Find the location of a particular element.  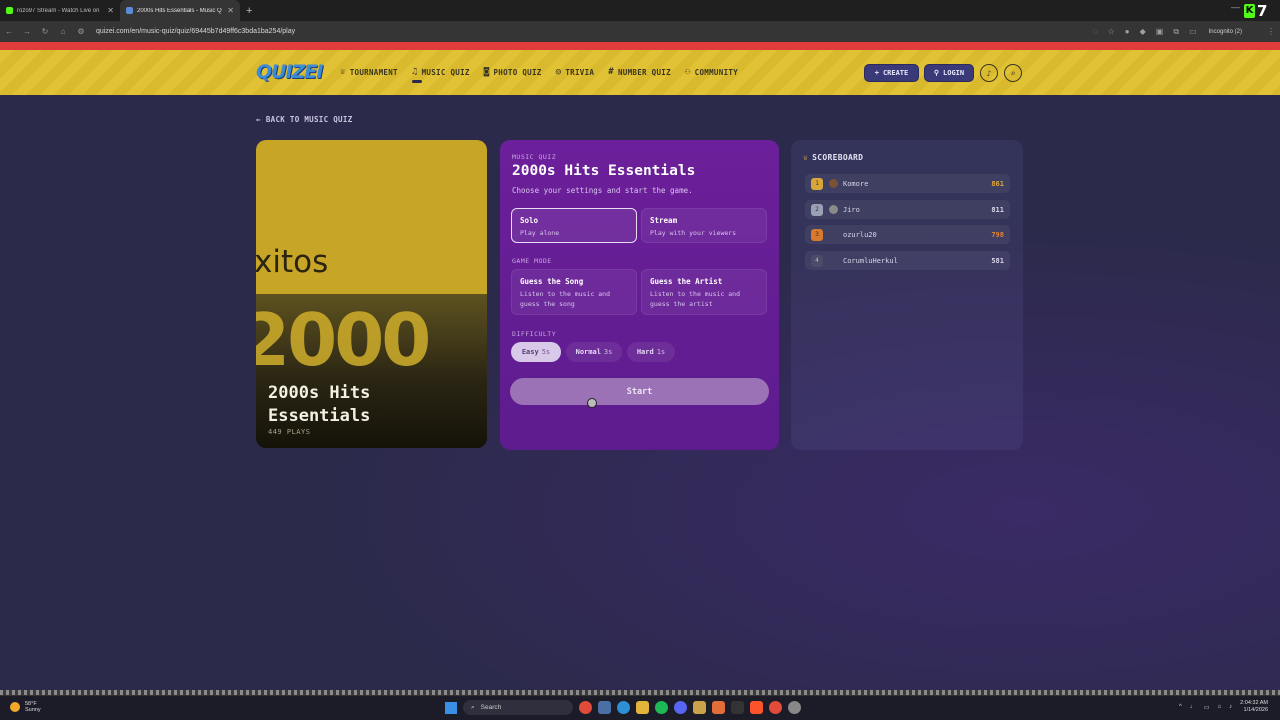

edge-icon is located at coordinates (623, 707).